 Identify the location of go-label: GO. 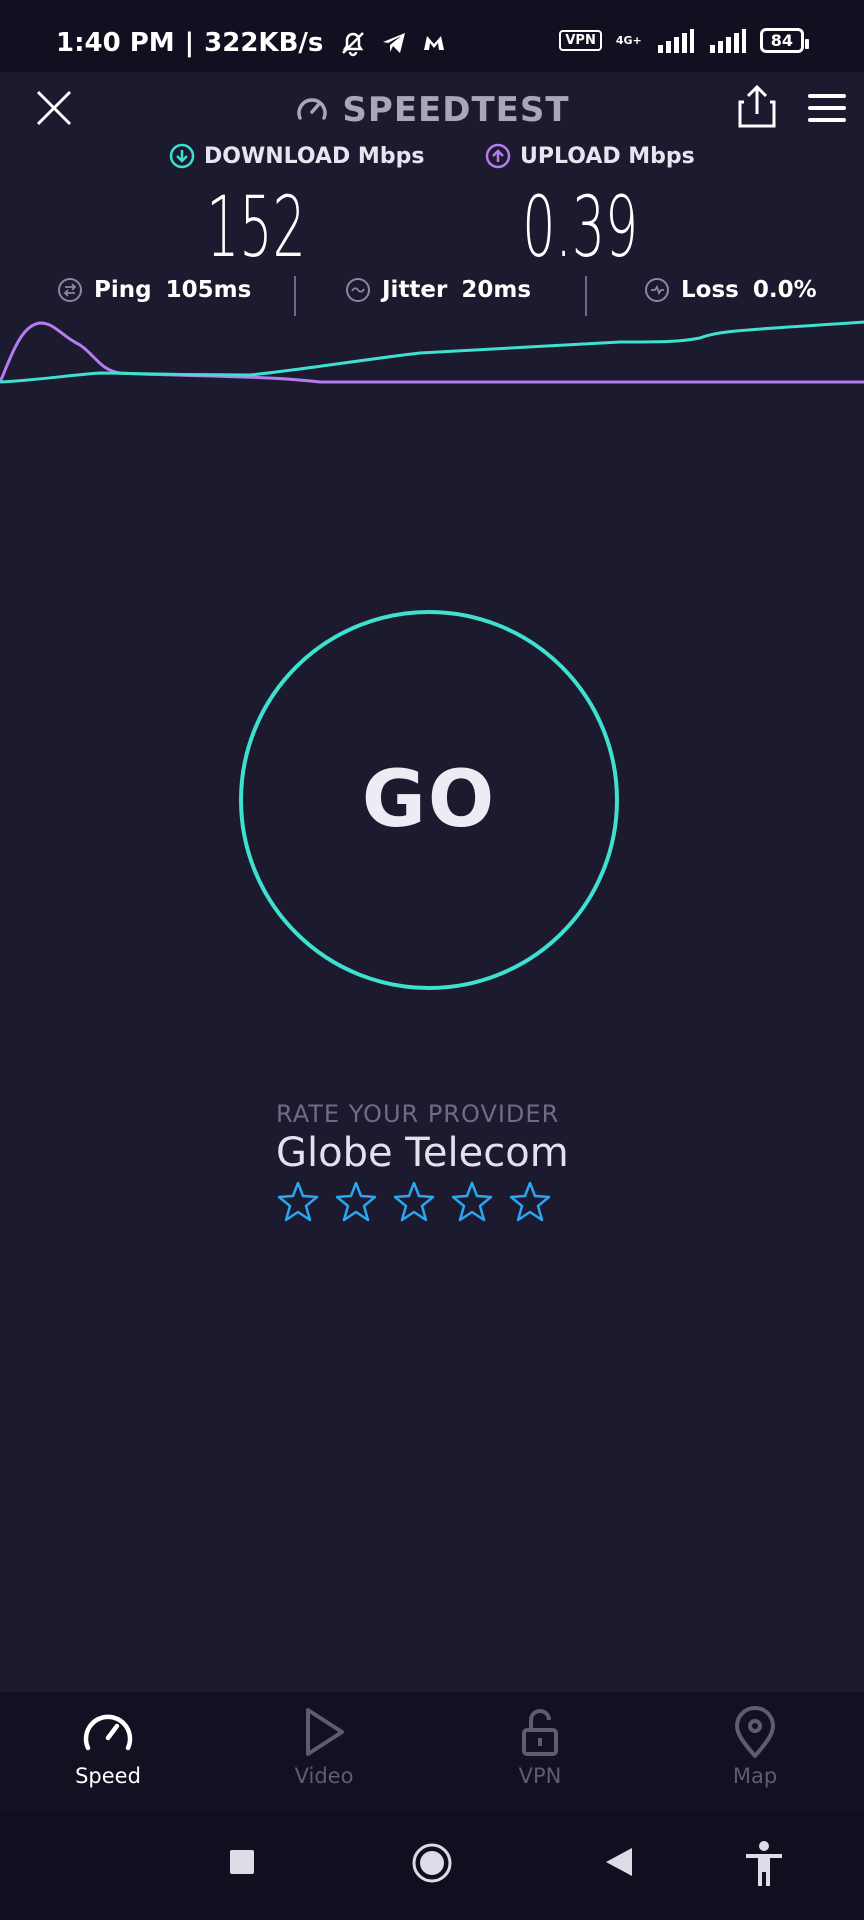
(429, 800).